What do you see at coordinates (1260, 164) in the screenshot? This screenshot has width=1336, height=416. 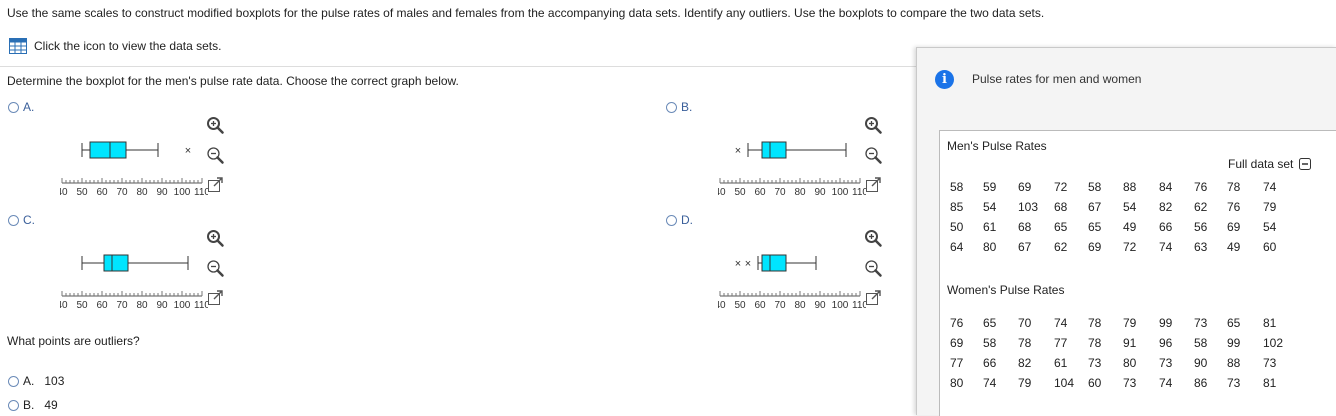 I see `full-data-set-label: Full data set` at bounding box center [1260, 164].